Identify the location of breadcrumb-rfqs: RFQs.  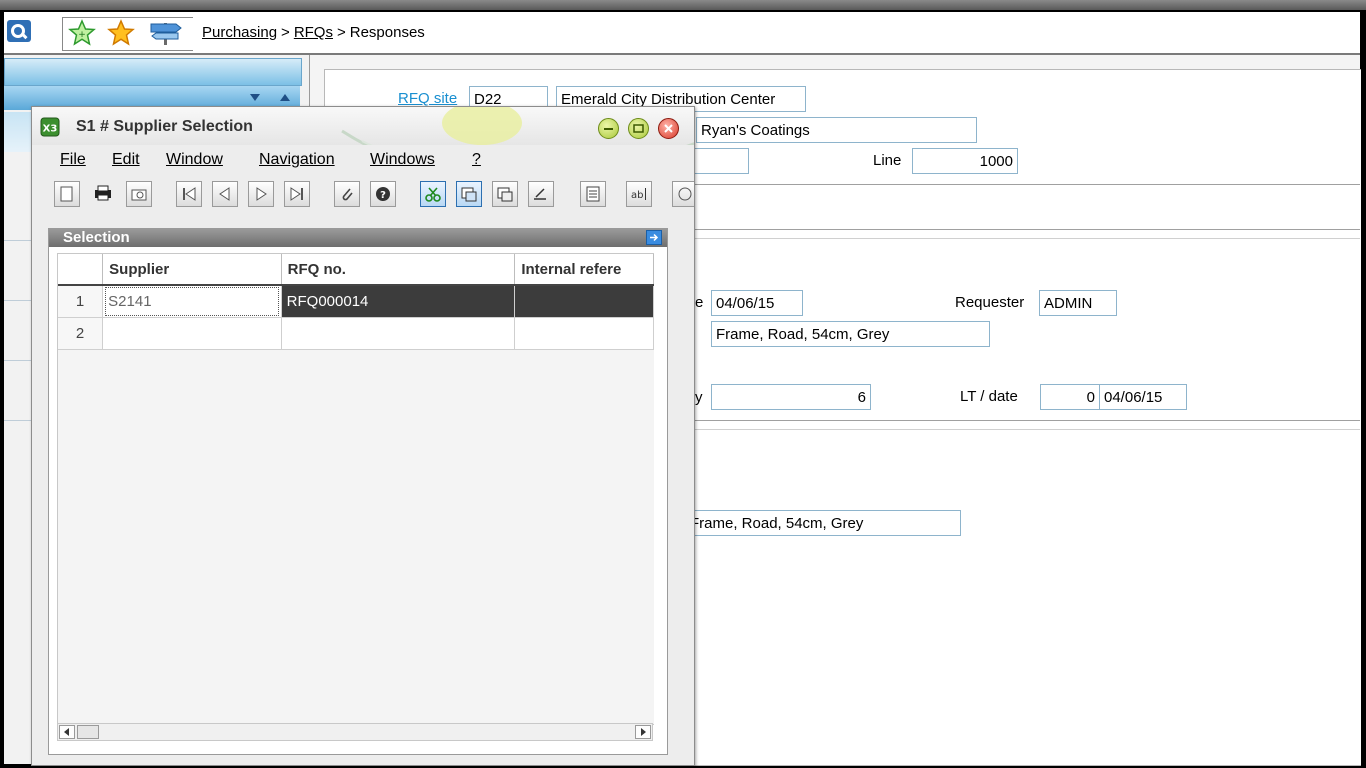
(313, 32).